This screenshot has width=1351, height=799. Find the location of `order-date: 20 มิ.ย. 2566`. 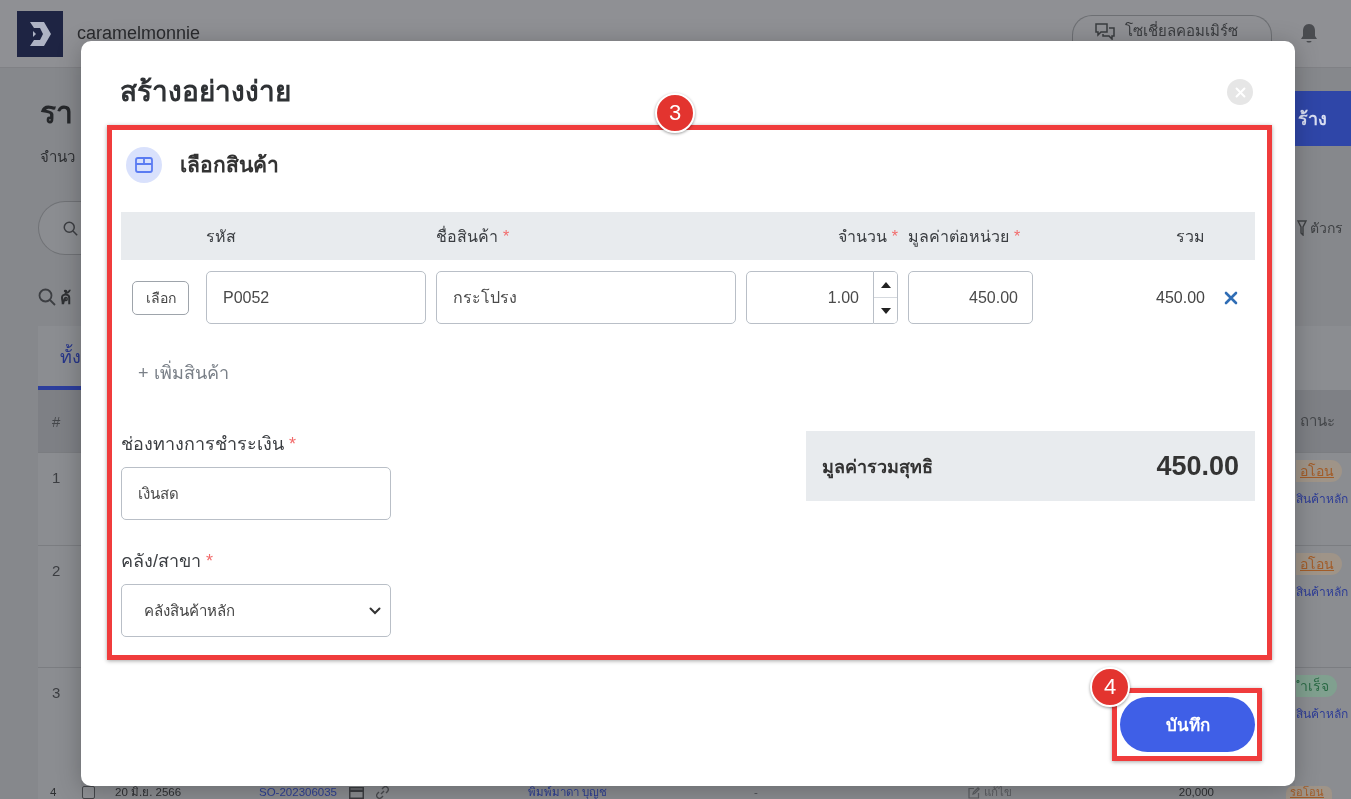

order-date: 20 มิ.ย. 2566 is located at coordinates (148, 792).